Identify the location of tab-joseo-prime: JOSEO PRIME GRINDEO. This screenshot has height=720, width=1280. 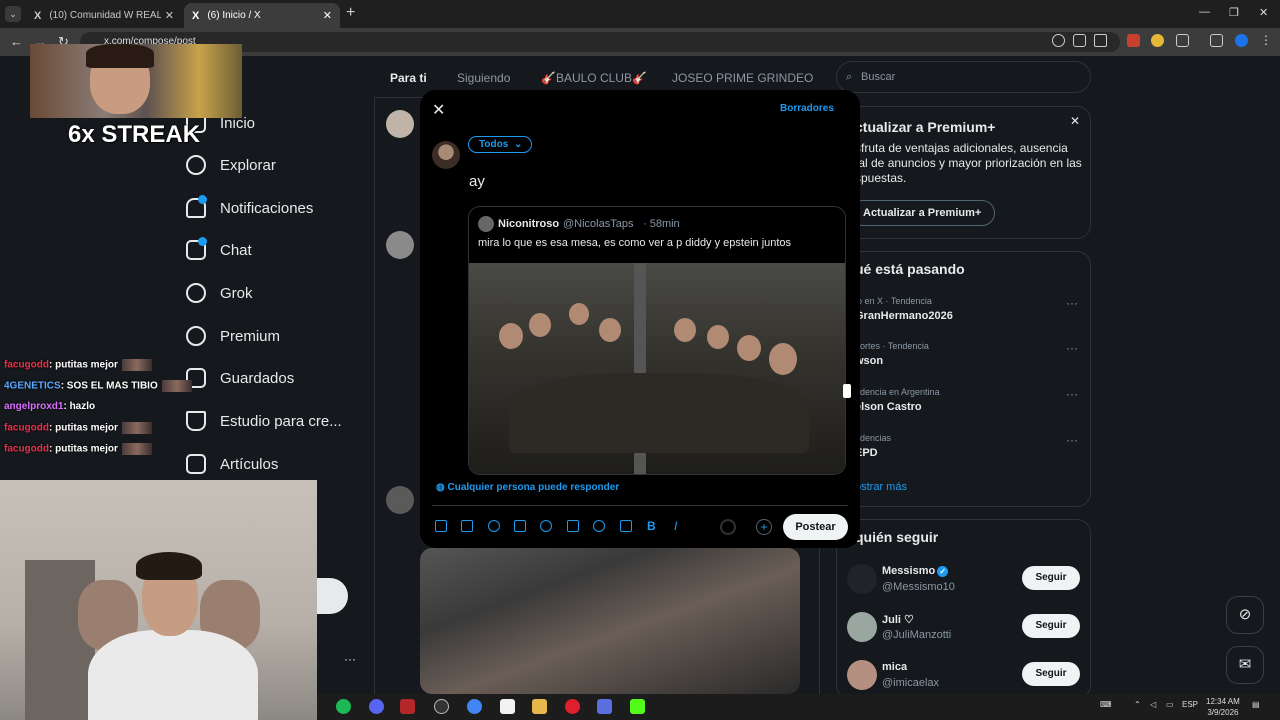
(742, 78).